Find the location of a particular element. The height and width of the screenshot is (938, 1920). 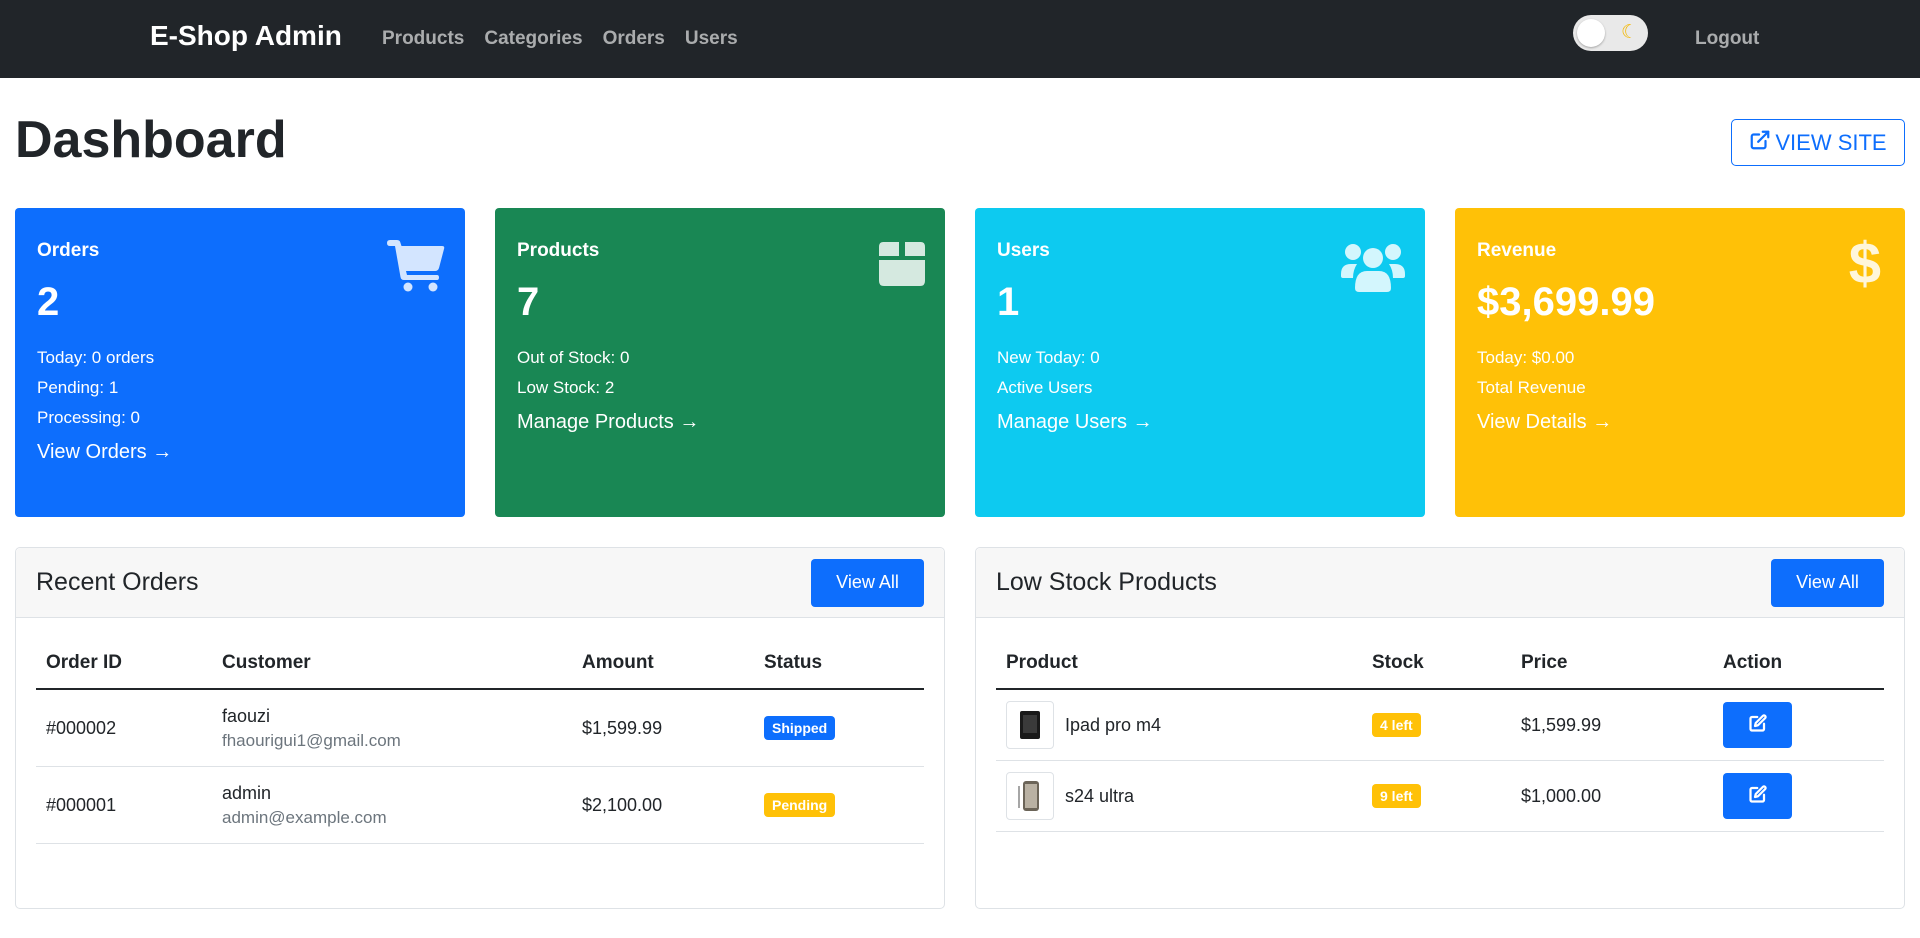

view-site-label: VIEW SITE is located at coordinates (1831, 142).